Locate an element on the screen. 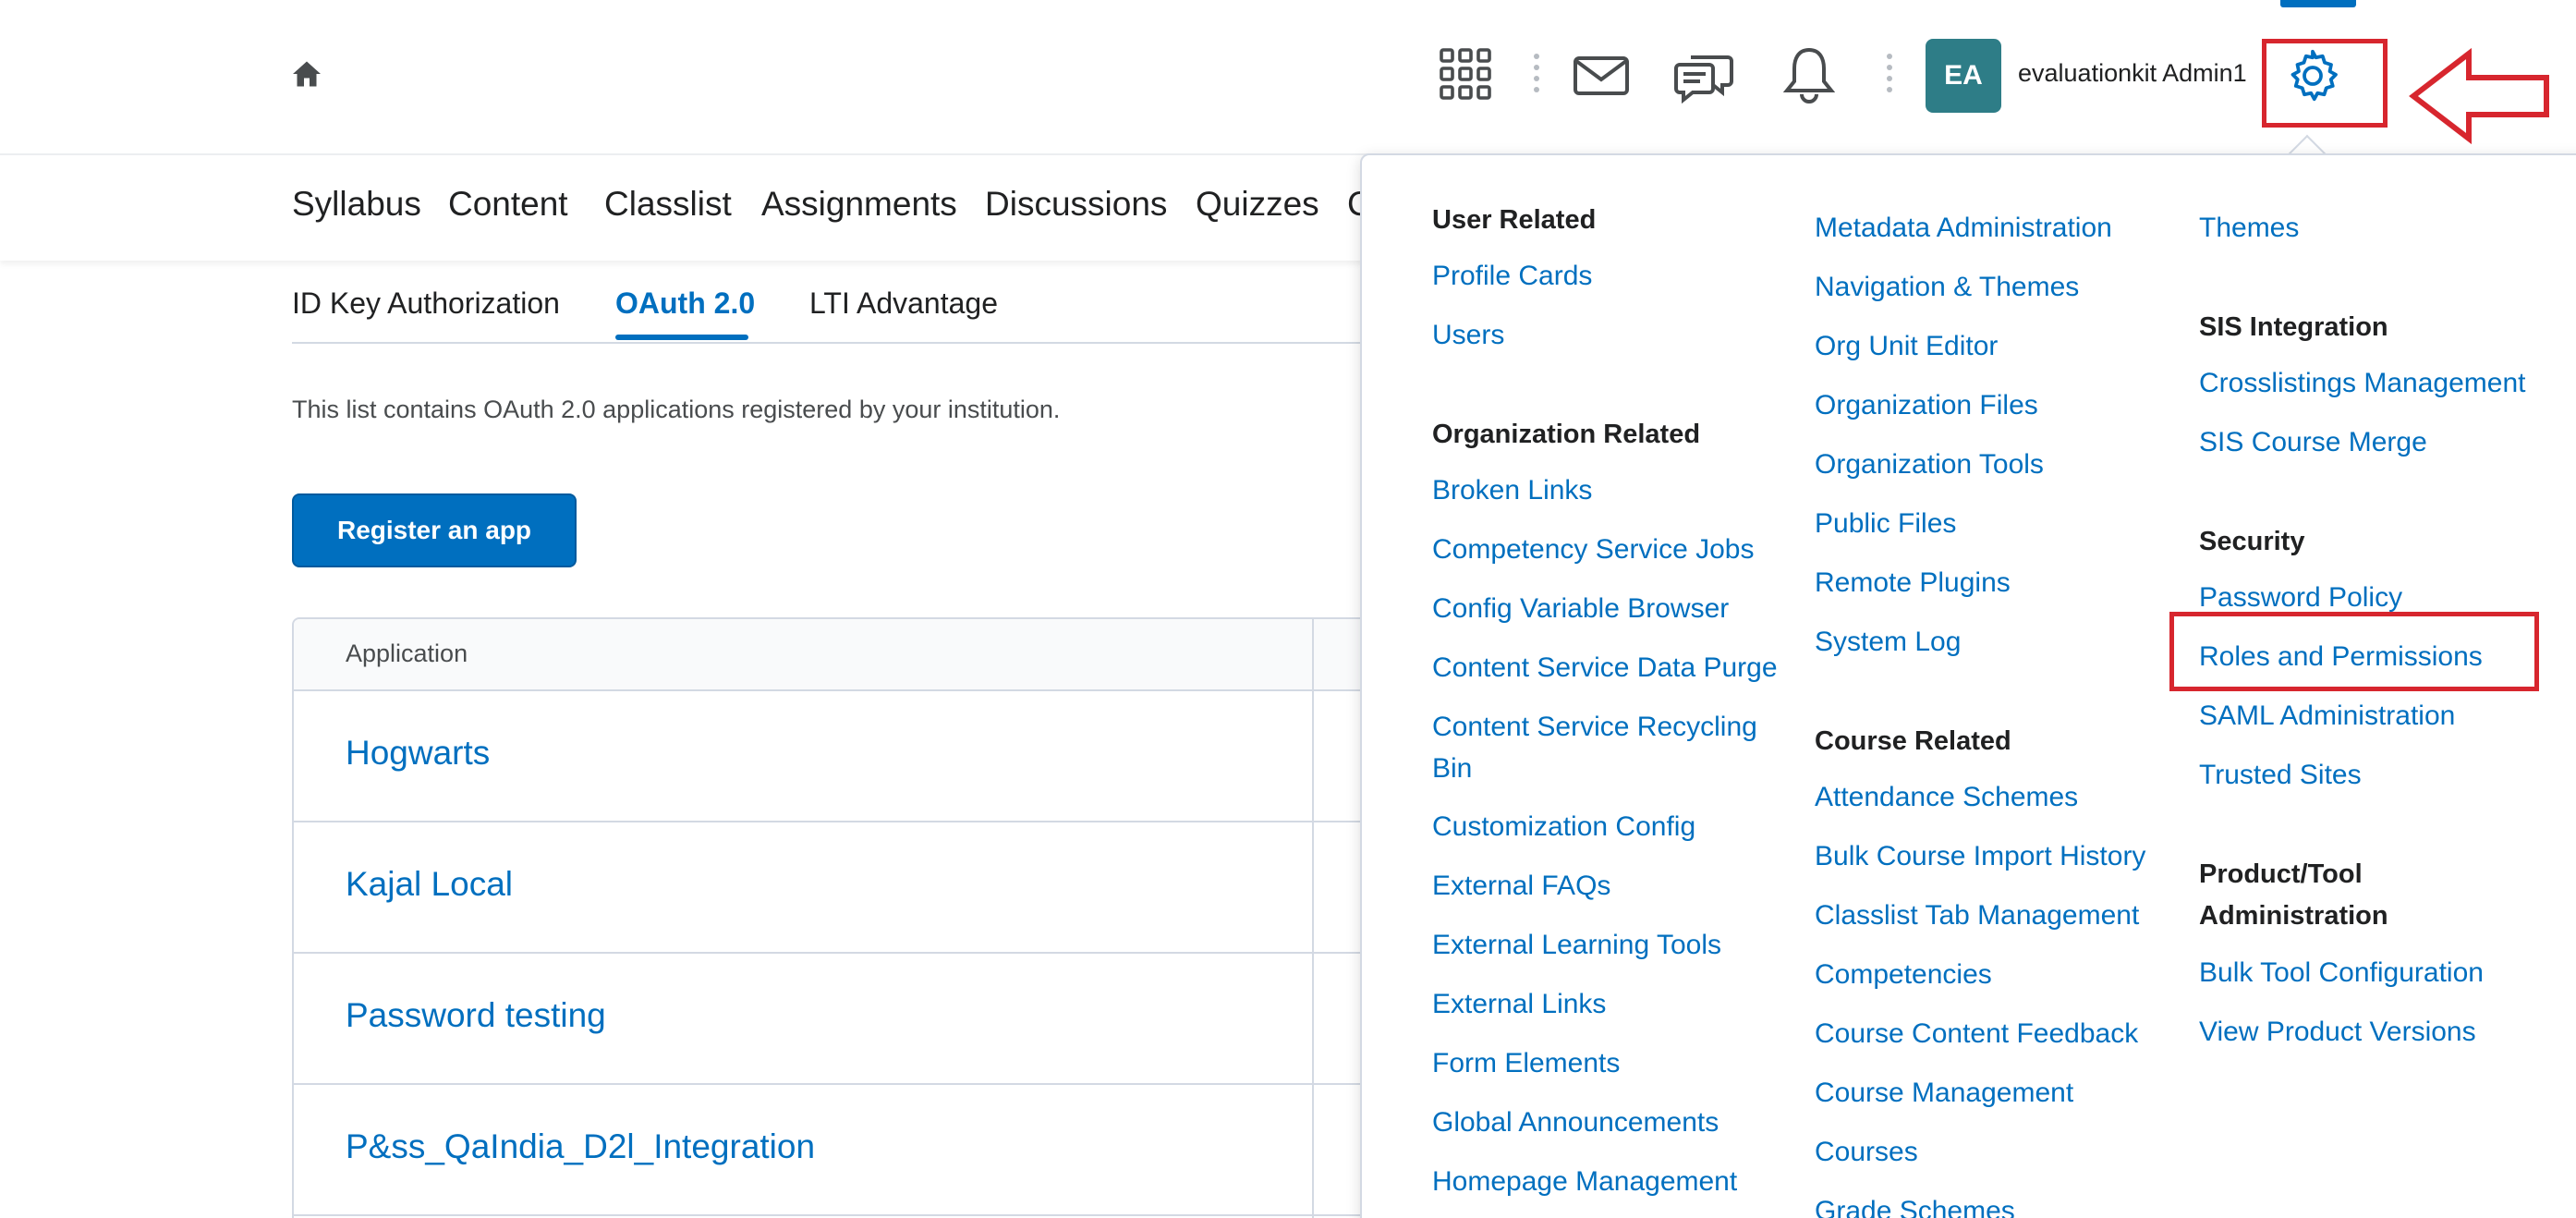  link-organization-tools: Organization Tools is located at coordinates (1929, 464).